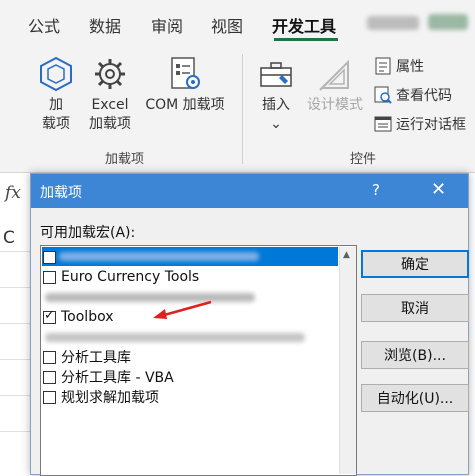  What do you see at coordinates (15, 341) in the screenshot?
I see `worksheet-grid` at bounding box center [15, 341].